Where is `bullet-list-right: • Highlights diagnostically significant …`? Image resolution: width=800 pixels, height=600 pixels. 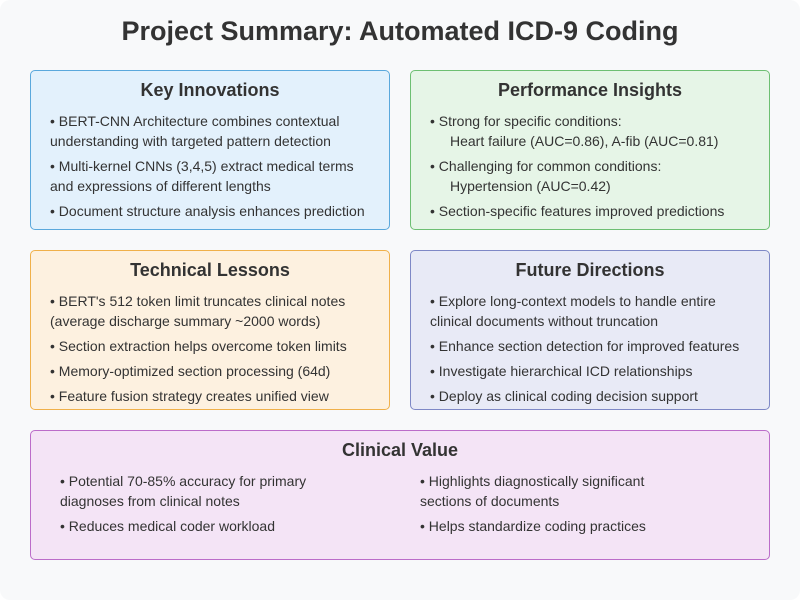
bullet-list-right: • Highlights diagnostically significant … is located at coordinates (590, 506).